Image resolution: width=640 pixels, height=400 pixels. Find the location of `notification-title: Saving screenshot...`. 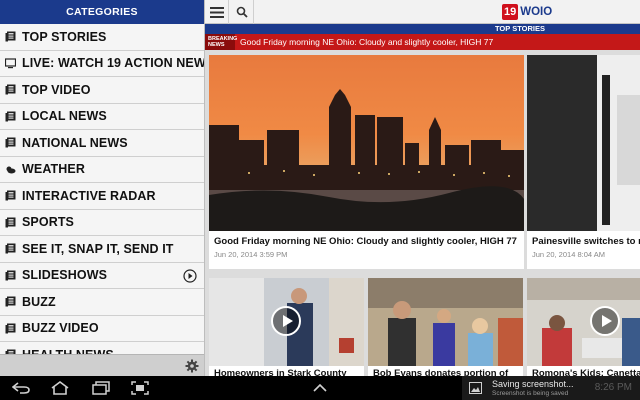

notification-title: Saving screenshot... is located at coordinates (533, 384).